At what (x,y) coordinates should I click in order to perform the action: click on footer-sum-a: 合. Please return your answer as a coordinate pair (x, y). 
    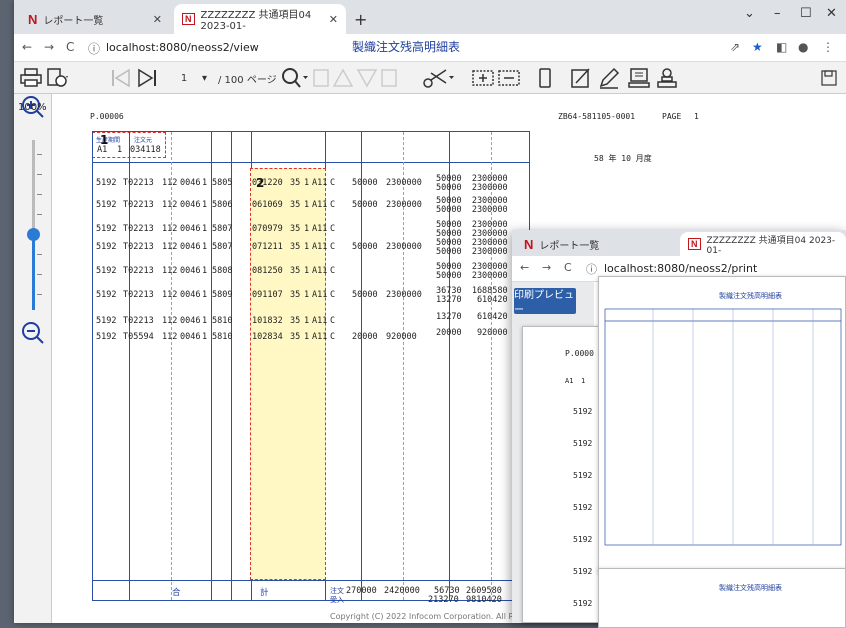
    Looking at the image, I should click on (176, 593).